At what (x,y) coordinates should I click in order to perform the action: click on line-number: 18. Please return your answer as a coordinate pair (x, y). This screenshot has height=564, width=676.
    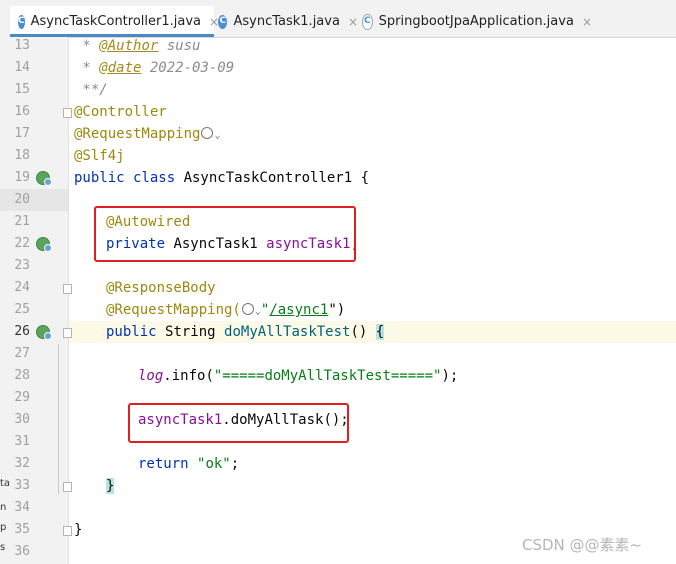
    Looking at the image, I should click on (22, 155).